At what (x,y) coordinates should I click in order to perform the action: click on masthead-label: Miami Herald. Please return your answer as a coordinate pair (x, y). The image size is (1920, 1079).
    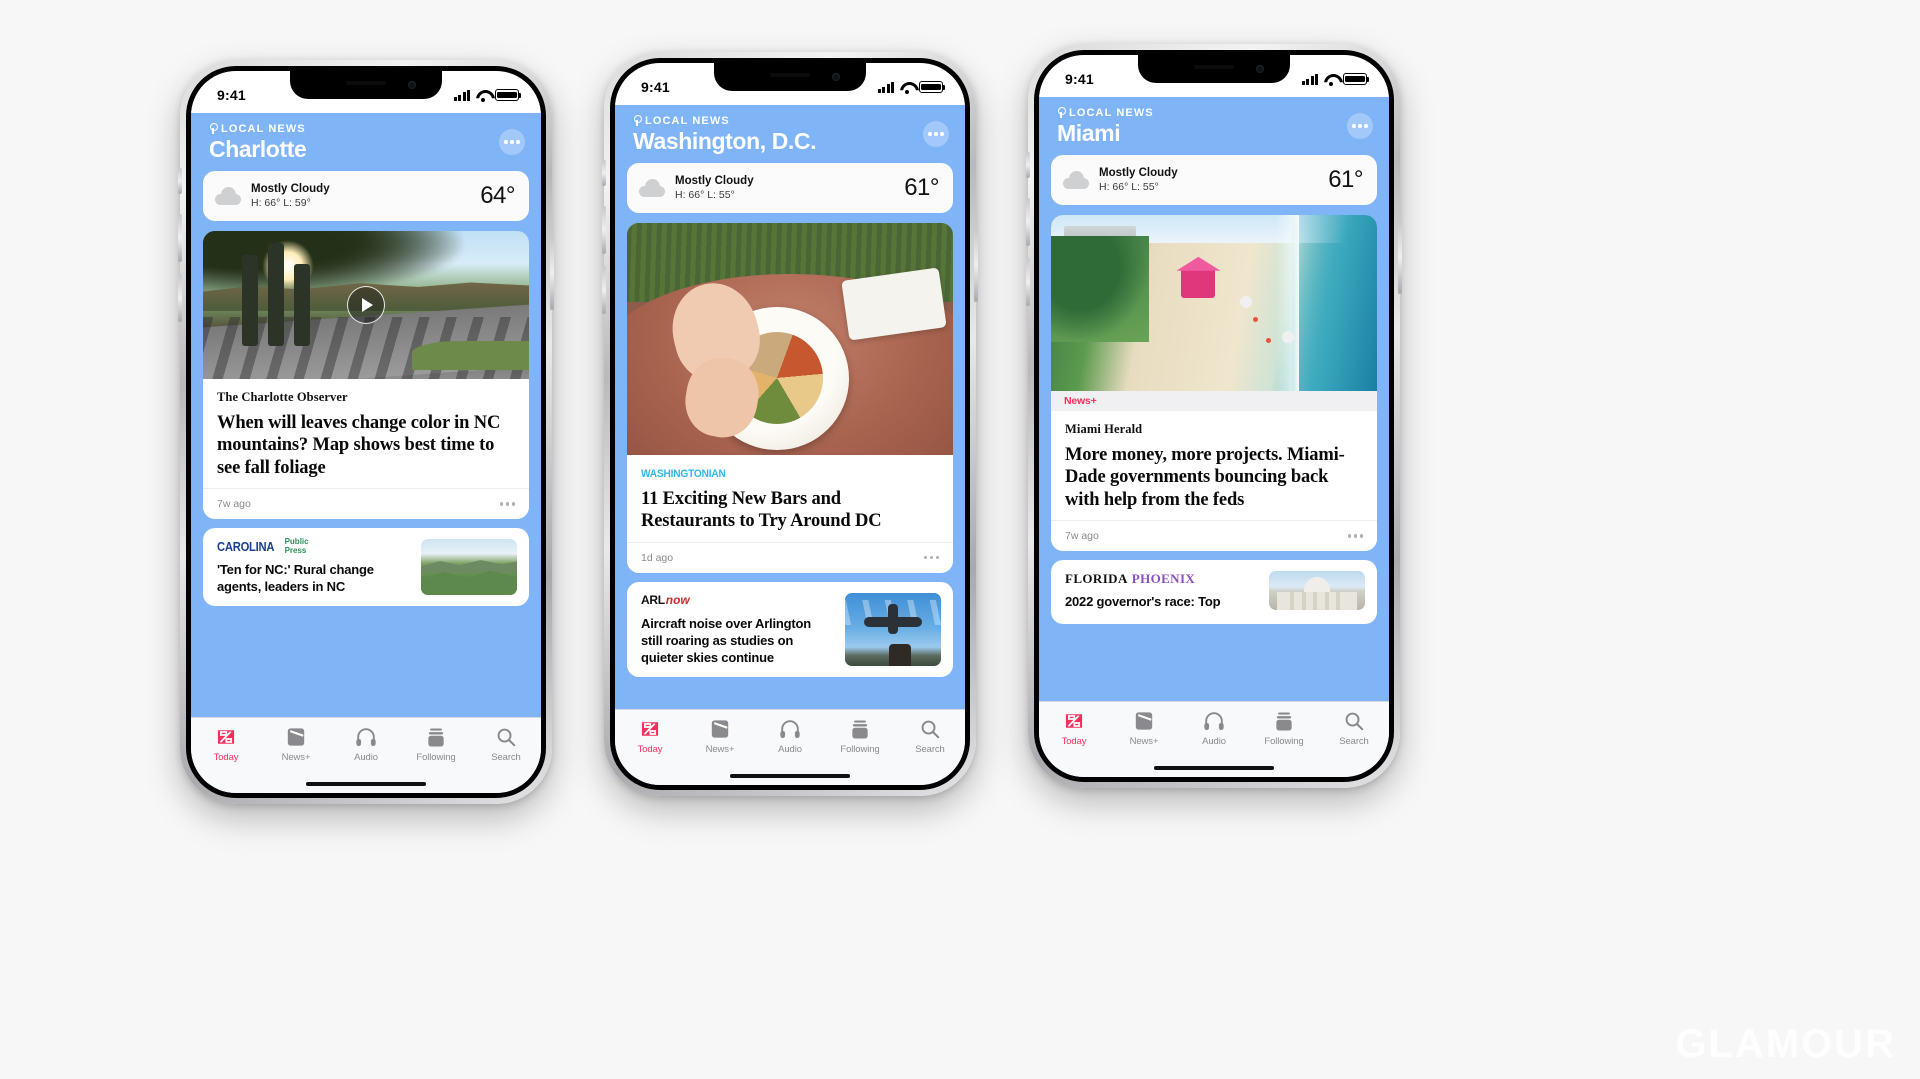
    Looking at the image, I should click on (1104, 429).